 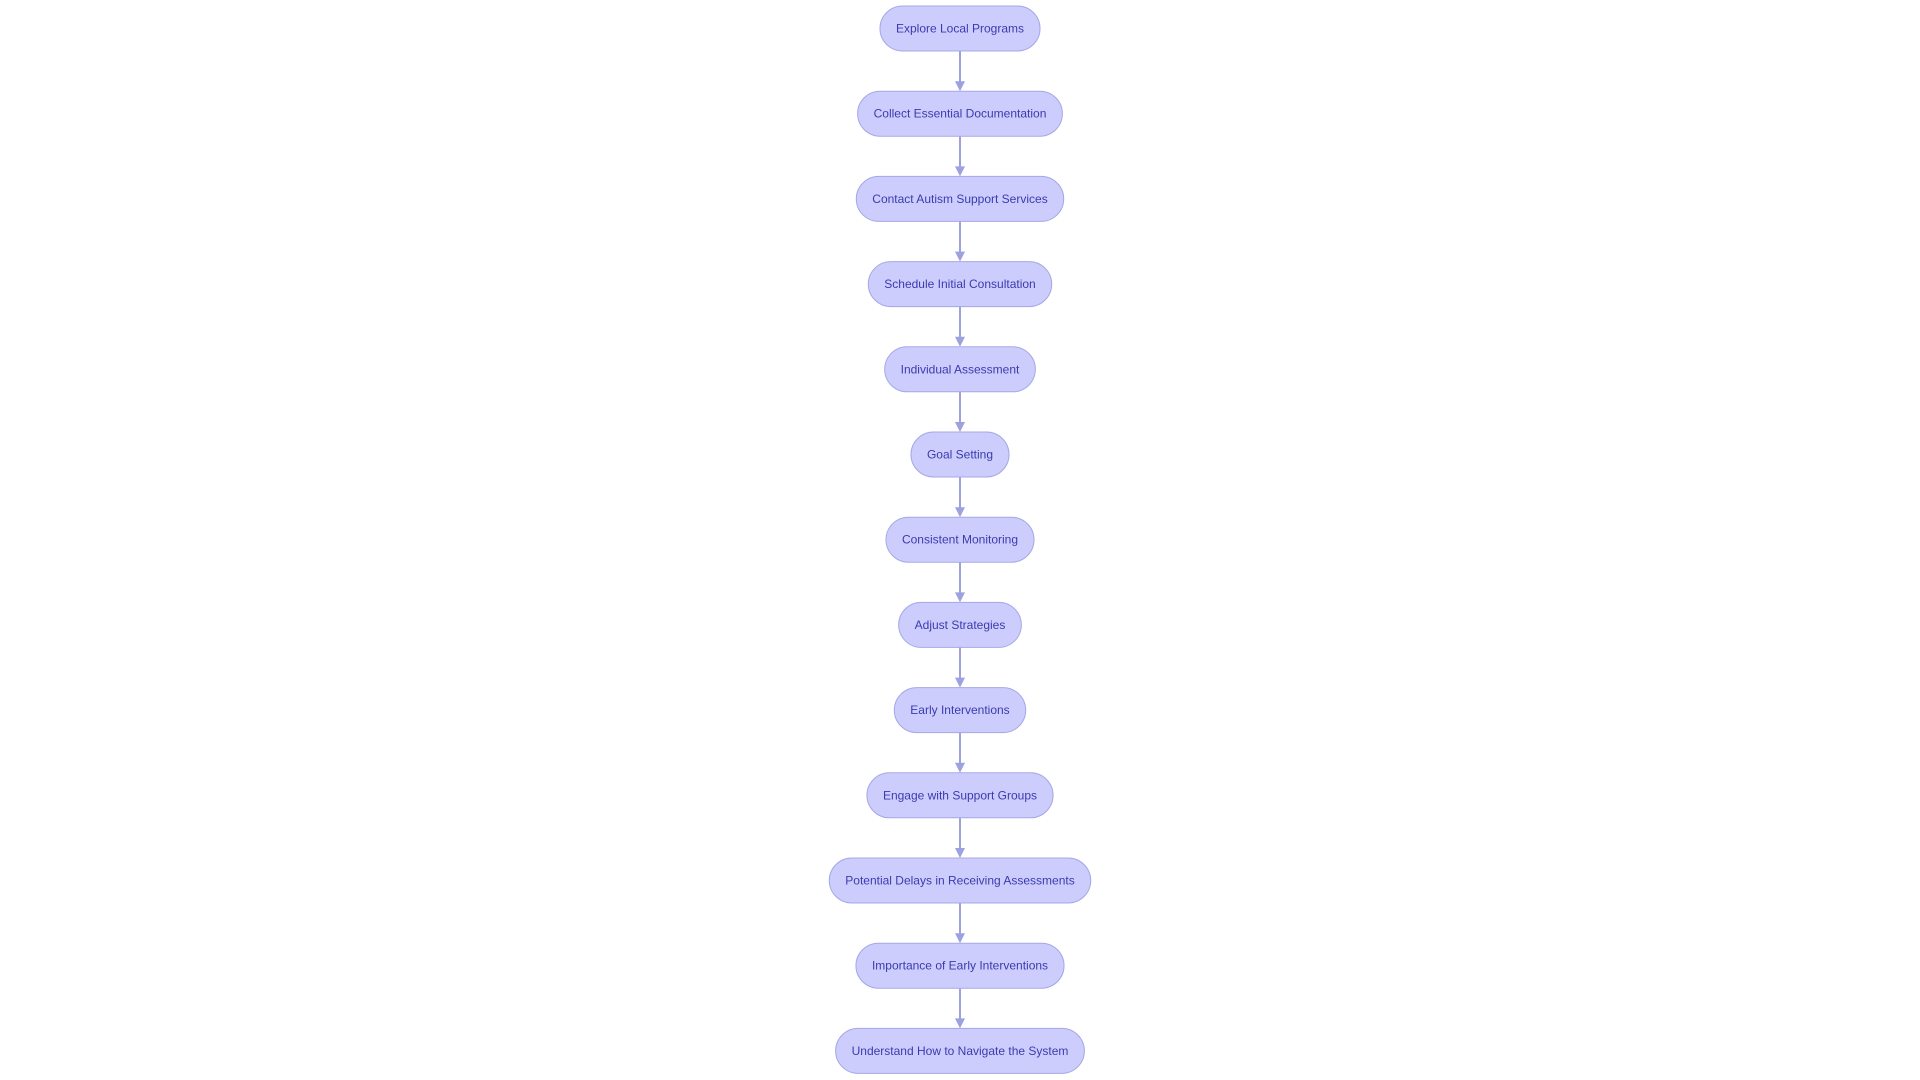 I want to click on node-label: Adjust Strategies, so click(x=960, y=625).